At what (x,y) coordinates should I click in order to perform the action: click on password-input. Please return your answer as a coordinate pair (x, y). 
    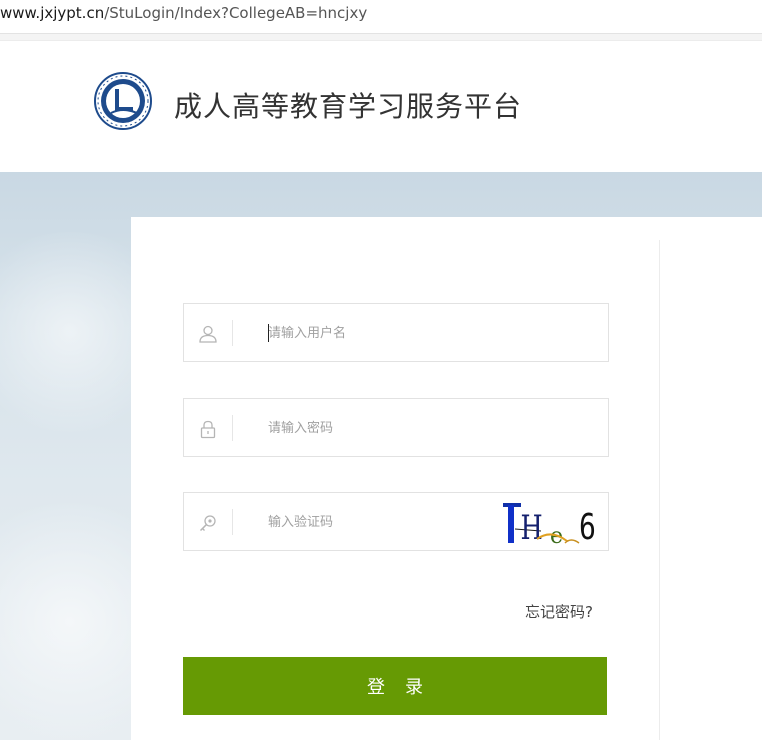
    Looking at the image, I should click on (418, 428).